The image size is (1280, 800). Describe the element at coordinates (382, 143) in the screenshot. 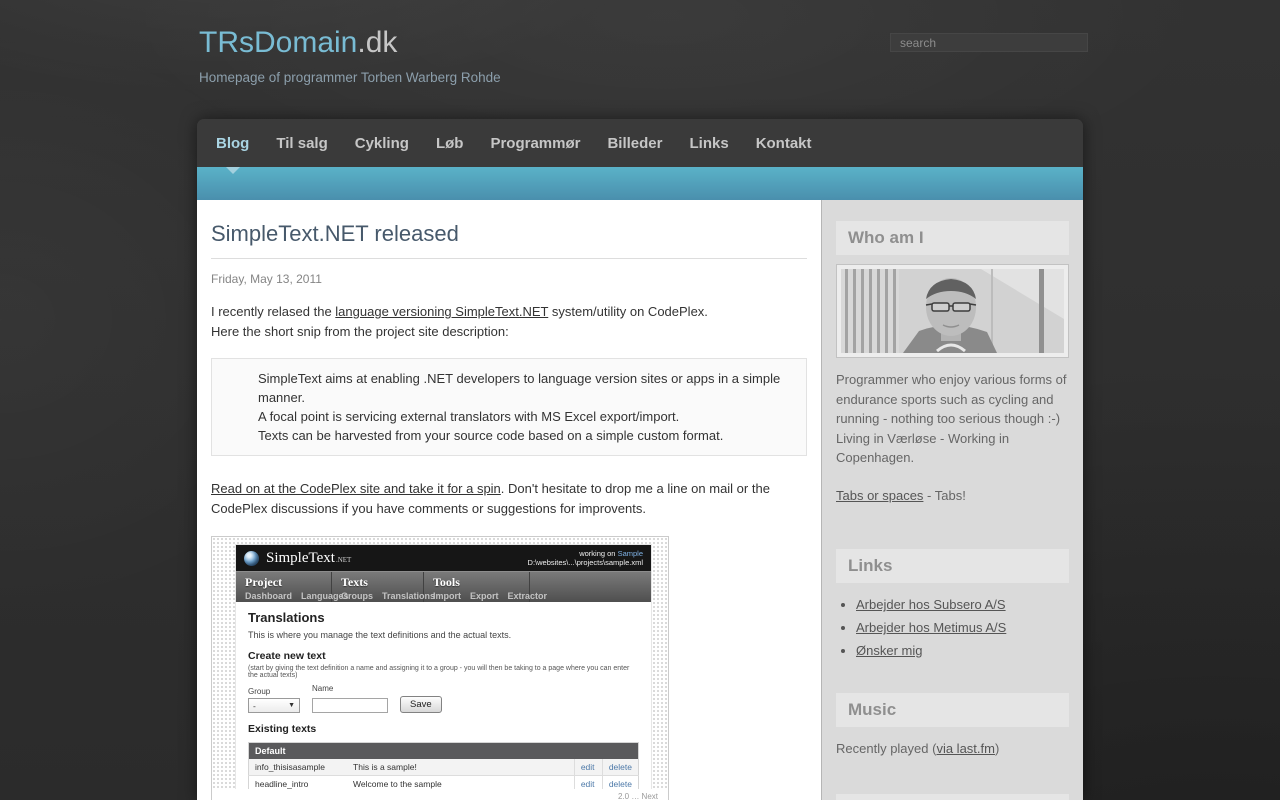

I see `nav-item-cykling: Cykling` at that location.